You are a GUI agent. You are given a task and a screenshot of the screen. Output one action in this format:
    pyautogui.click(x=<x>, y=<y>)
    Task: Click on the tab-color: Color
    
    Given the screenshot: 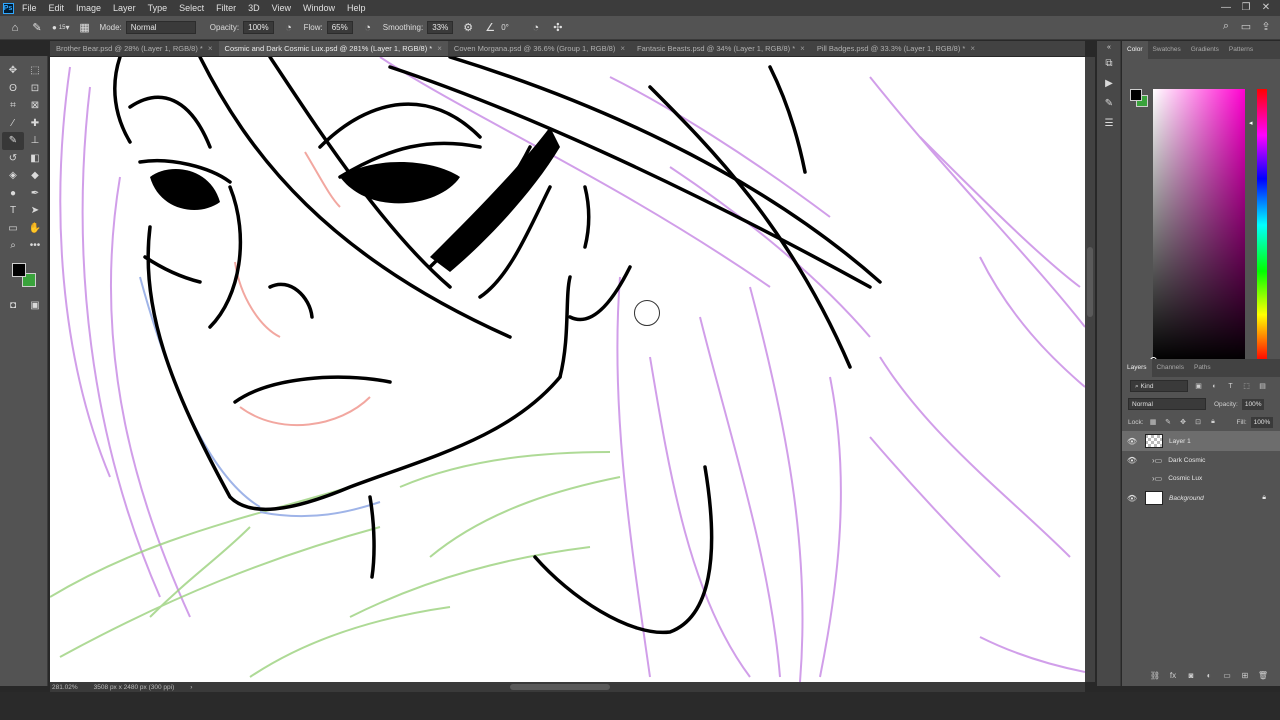 What is the action you would take?
    pyautogui.click(x=1135, y=50)
    